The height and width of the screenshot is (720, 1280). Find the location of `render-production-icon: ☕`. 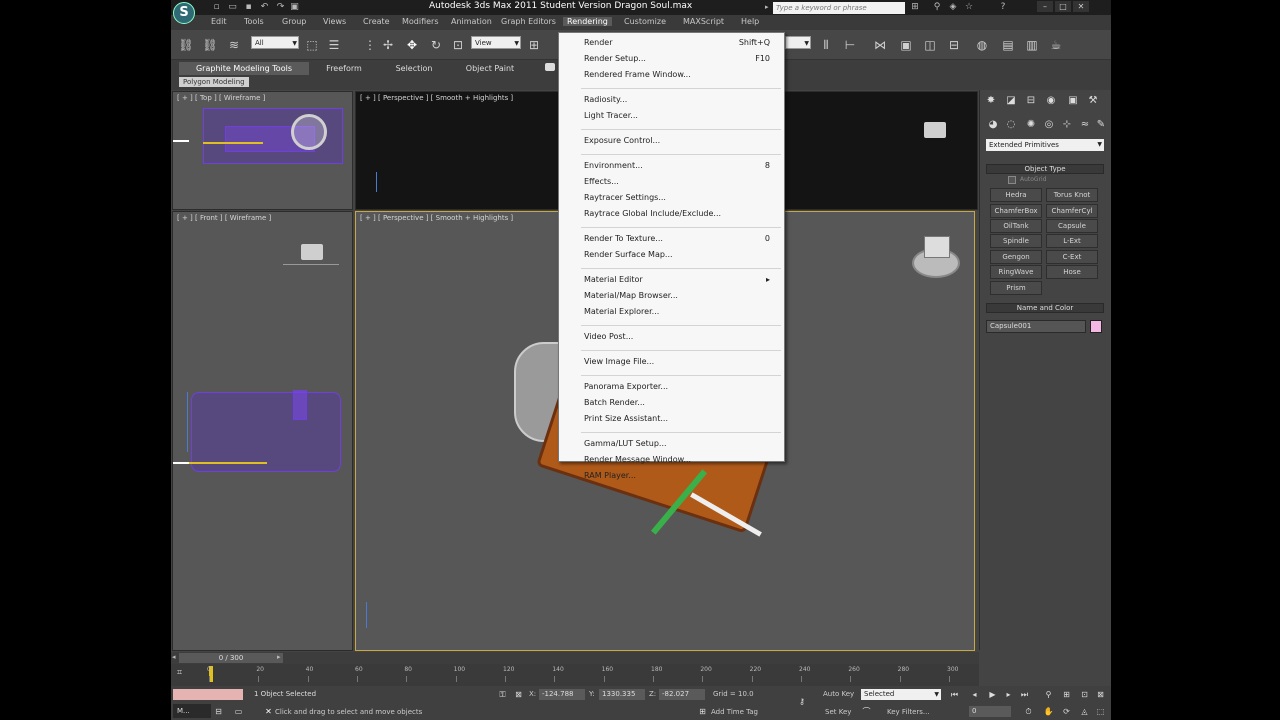

render-production-icon: ☕ is located at coordinates (1056, 45).